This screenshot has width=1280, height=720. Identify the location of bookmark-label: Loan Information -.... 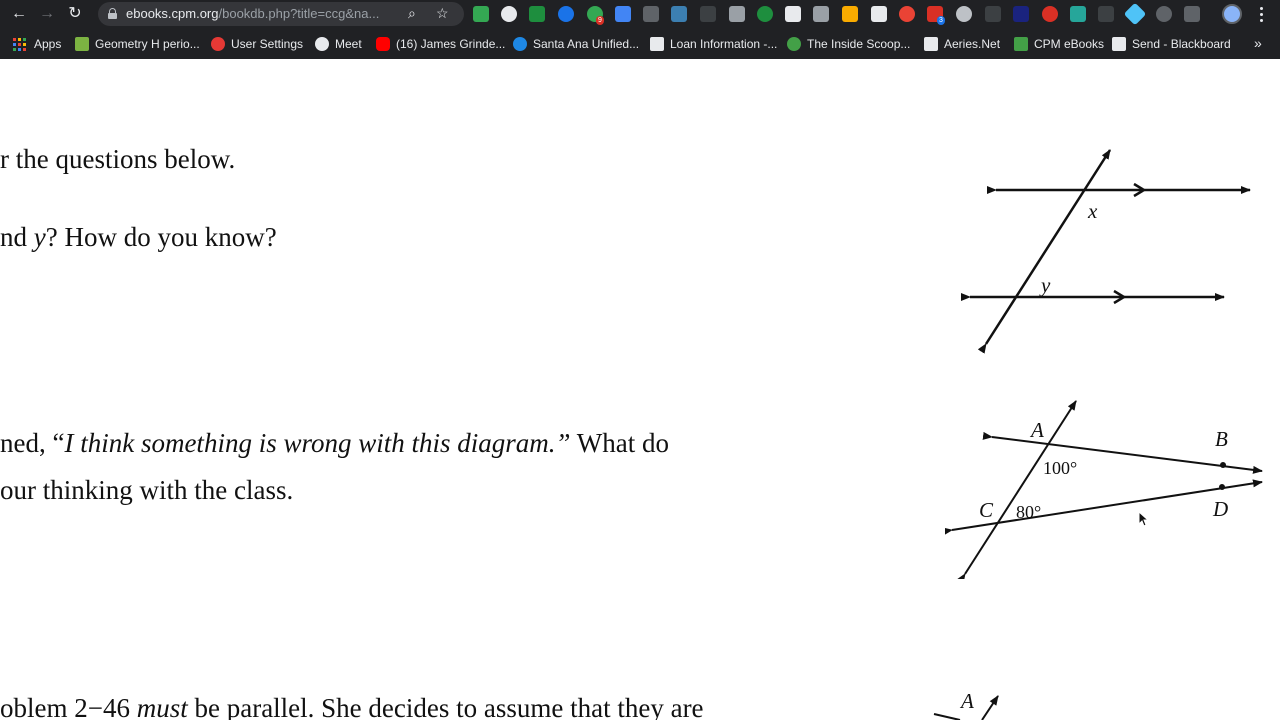
(724, 44).